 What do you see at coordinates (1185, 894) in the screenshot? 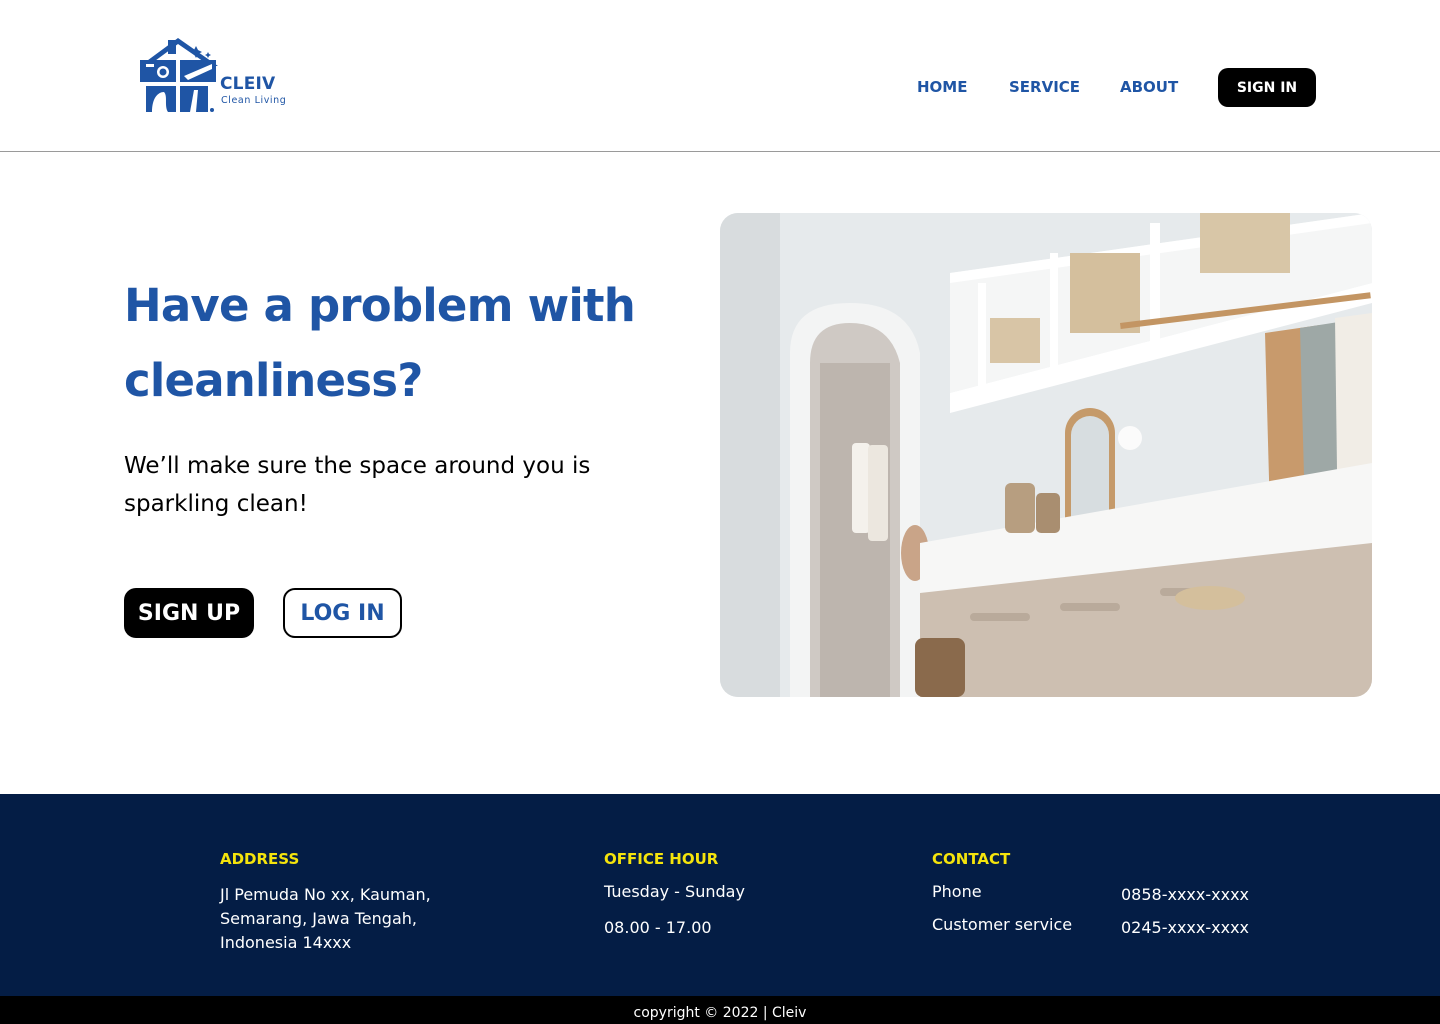
I see `contact-phone-value: 0858-xxxx-xxxx` at bounding box center [1185, 894].